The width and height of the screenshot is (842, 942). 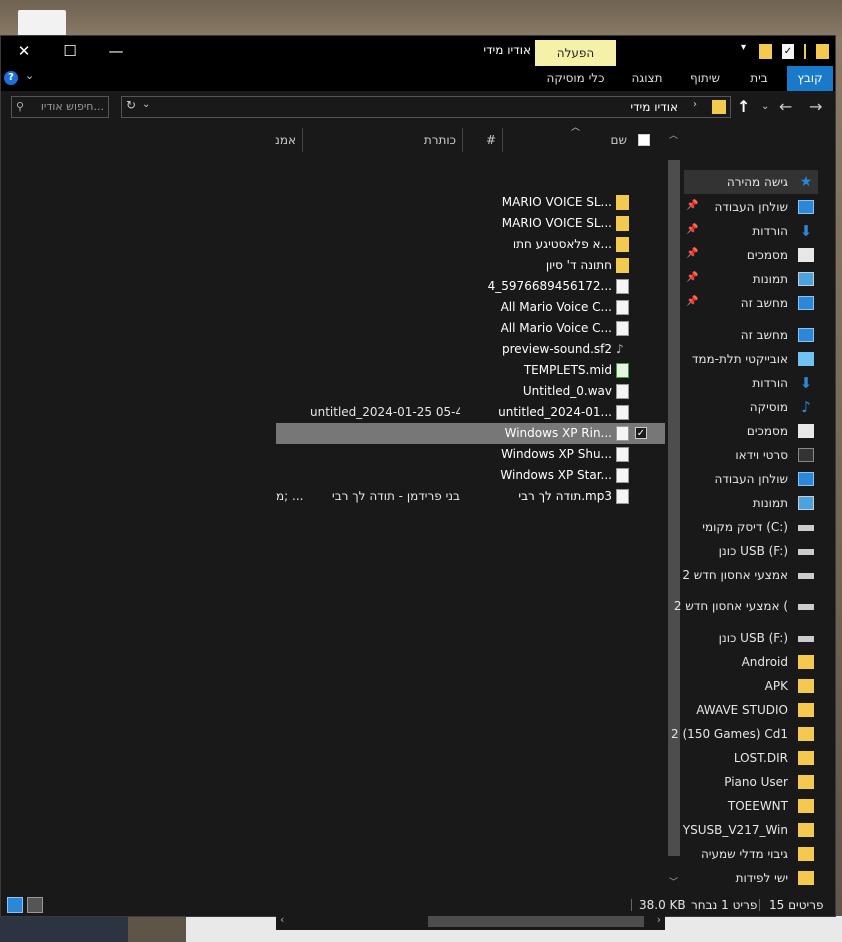 I want to click on up-arrow-icon: ↑, so click(x=743, y=106).